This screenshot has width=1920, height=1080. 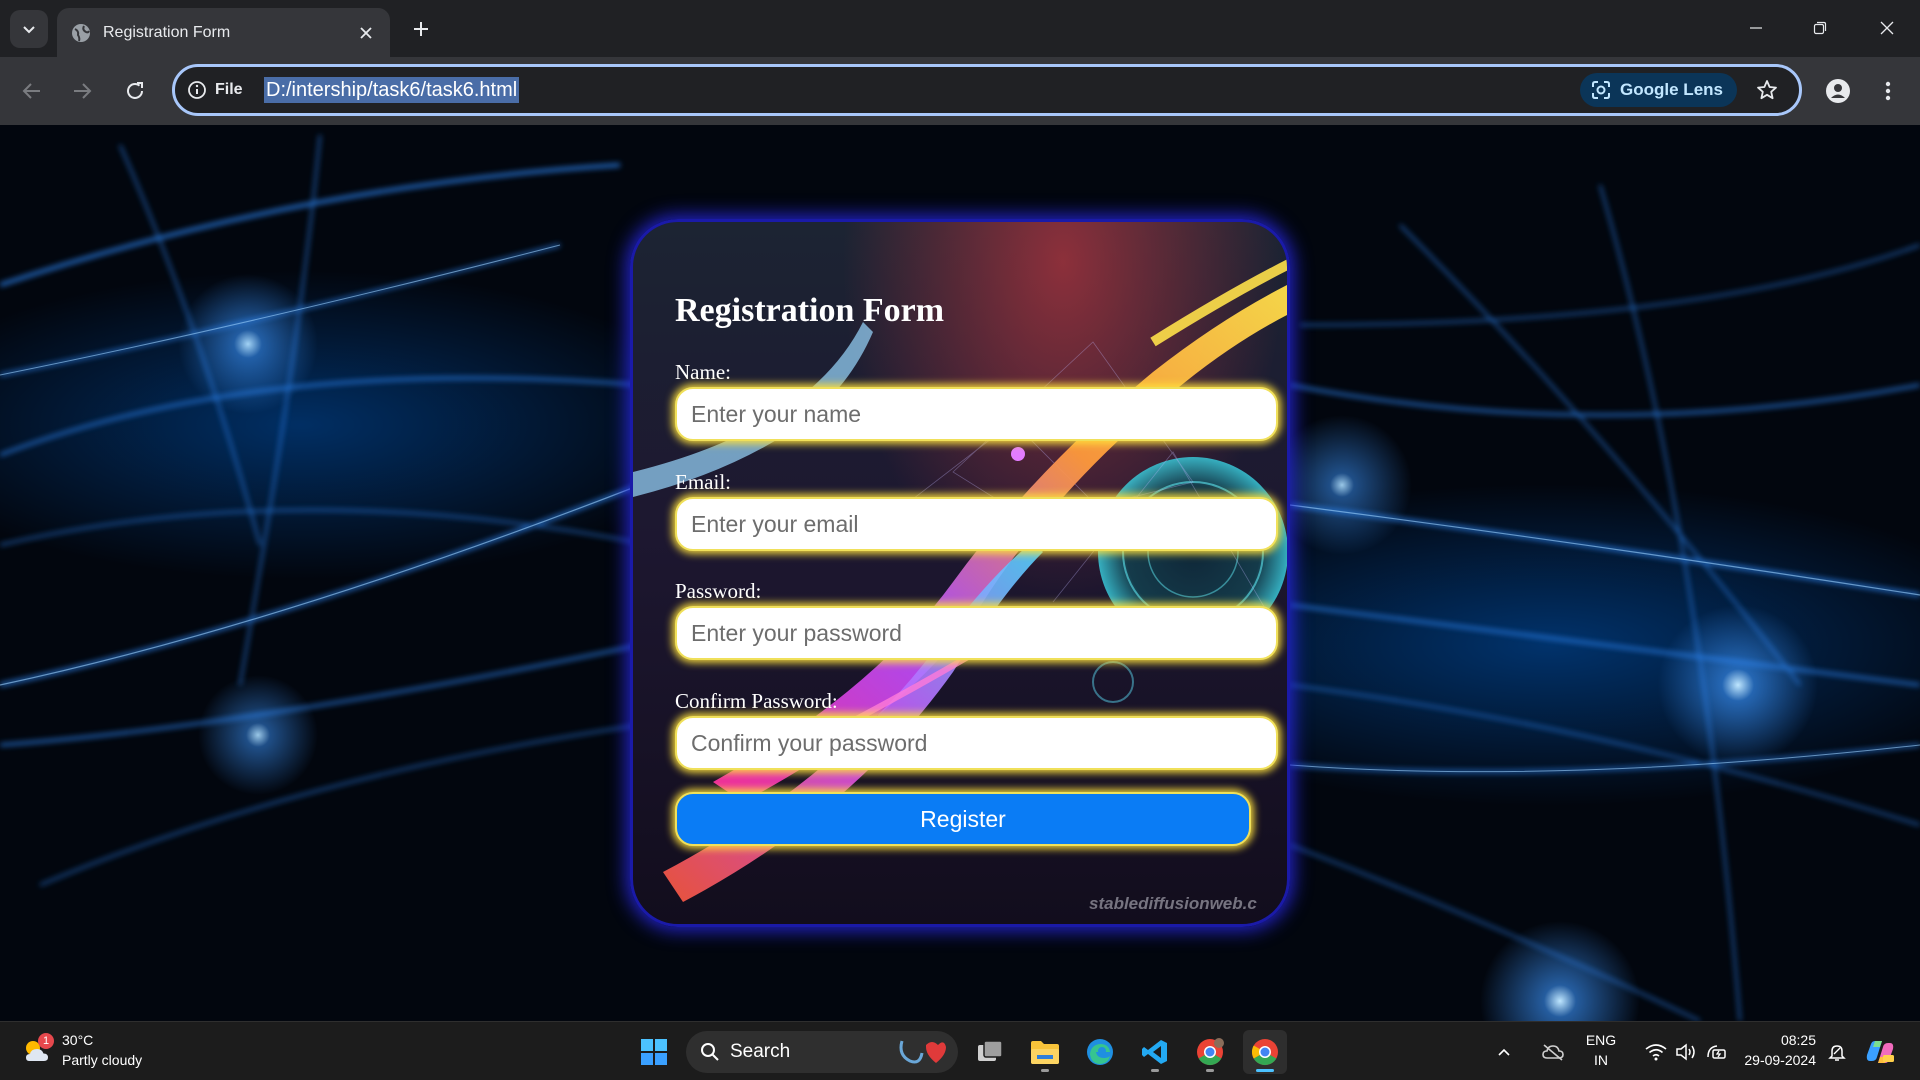 What do you see at coordinates (197, 90) in the screenshot?
I see `info-icon` at bounding box center [197, 90].